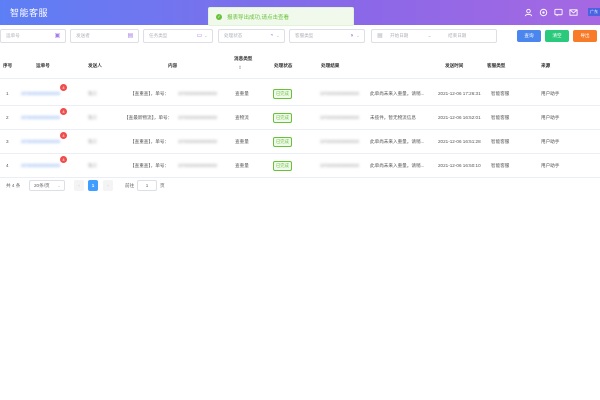 This screenshot has width=600, height=400. I want to click on region-badge: 广东, so click(594, 12).